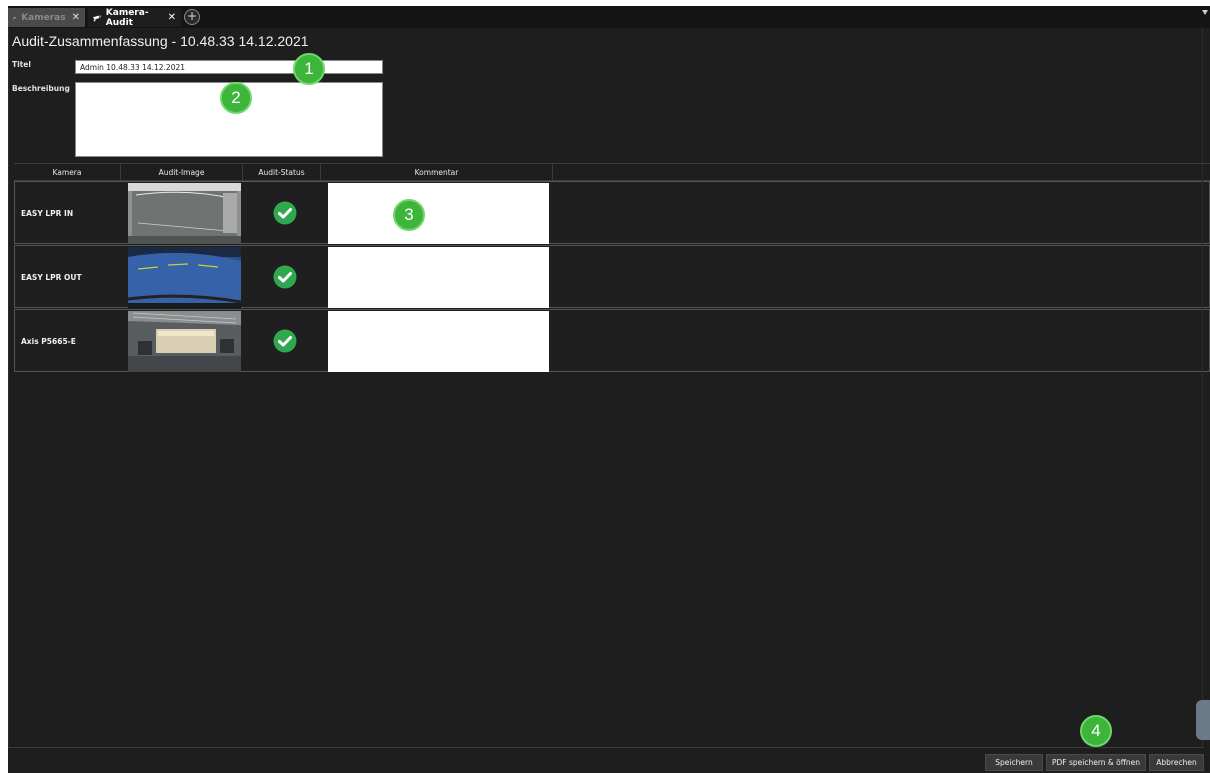  I want to click on callout-badge-1: 1, so click(309, 69).